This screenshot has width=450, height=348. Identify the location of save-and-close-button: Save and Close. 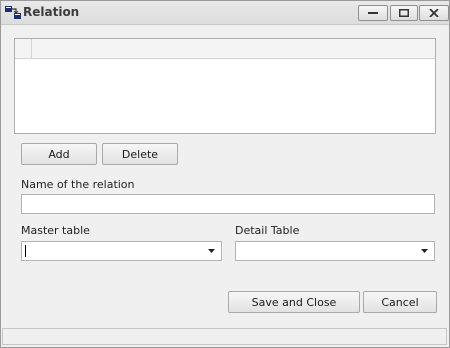
(294, 302).